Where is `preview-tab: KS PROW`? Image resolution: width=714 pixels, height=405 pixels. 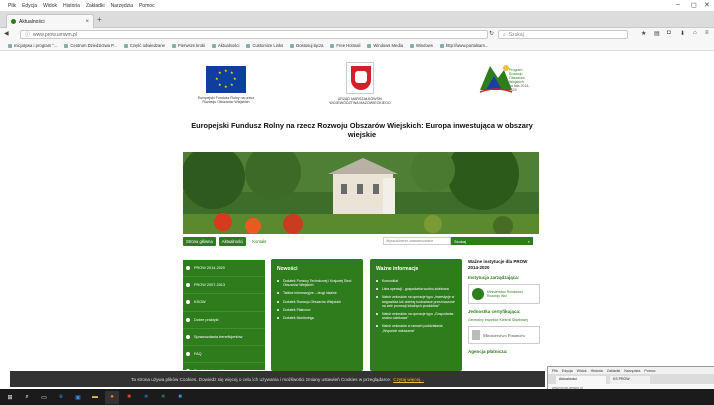 preview-tab: KS PROW is located at coordinates (630, 380).